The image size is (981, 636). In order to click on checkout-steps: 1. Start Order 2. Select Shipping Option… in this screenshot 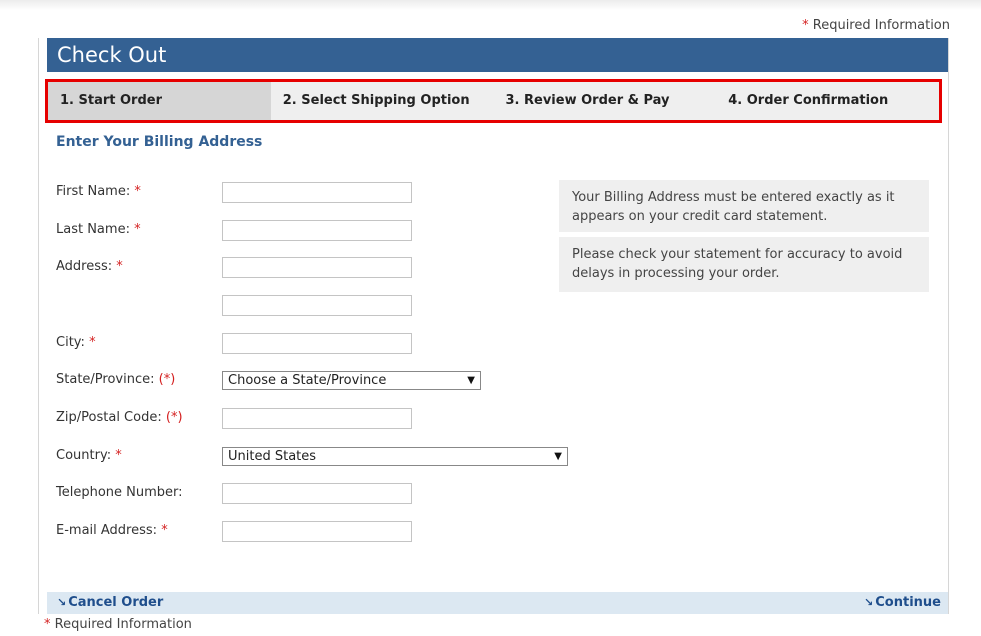, I will do `click(493, 101)`.